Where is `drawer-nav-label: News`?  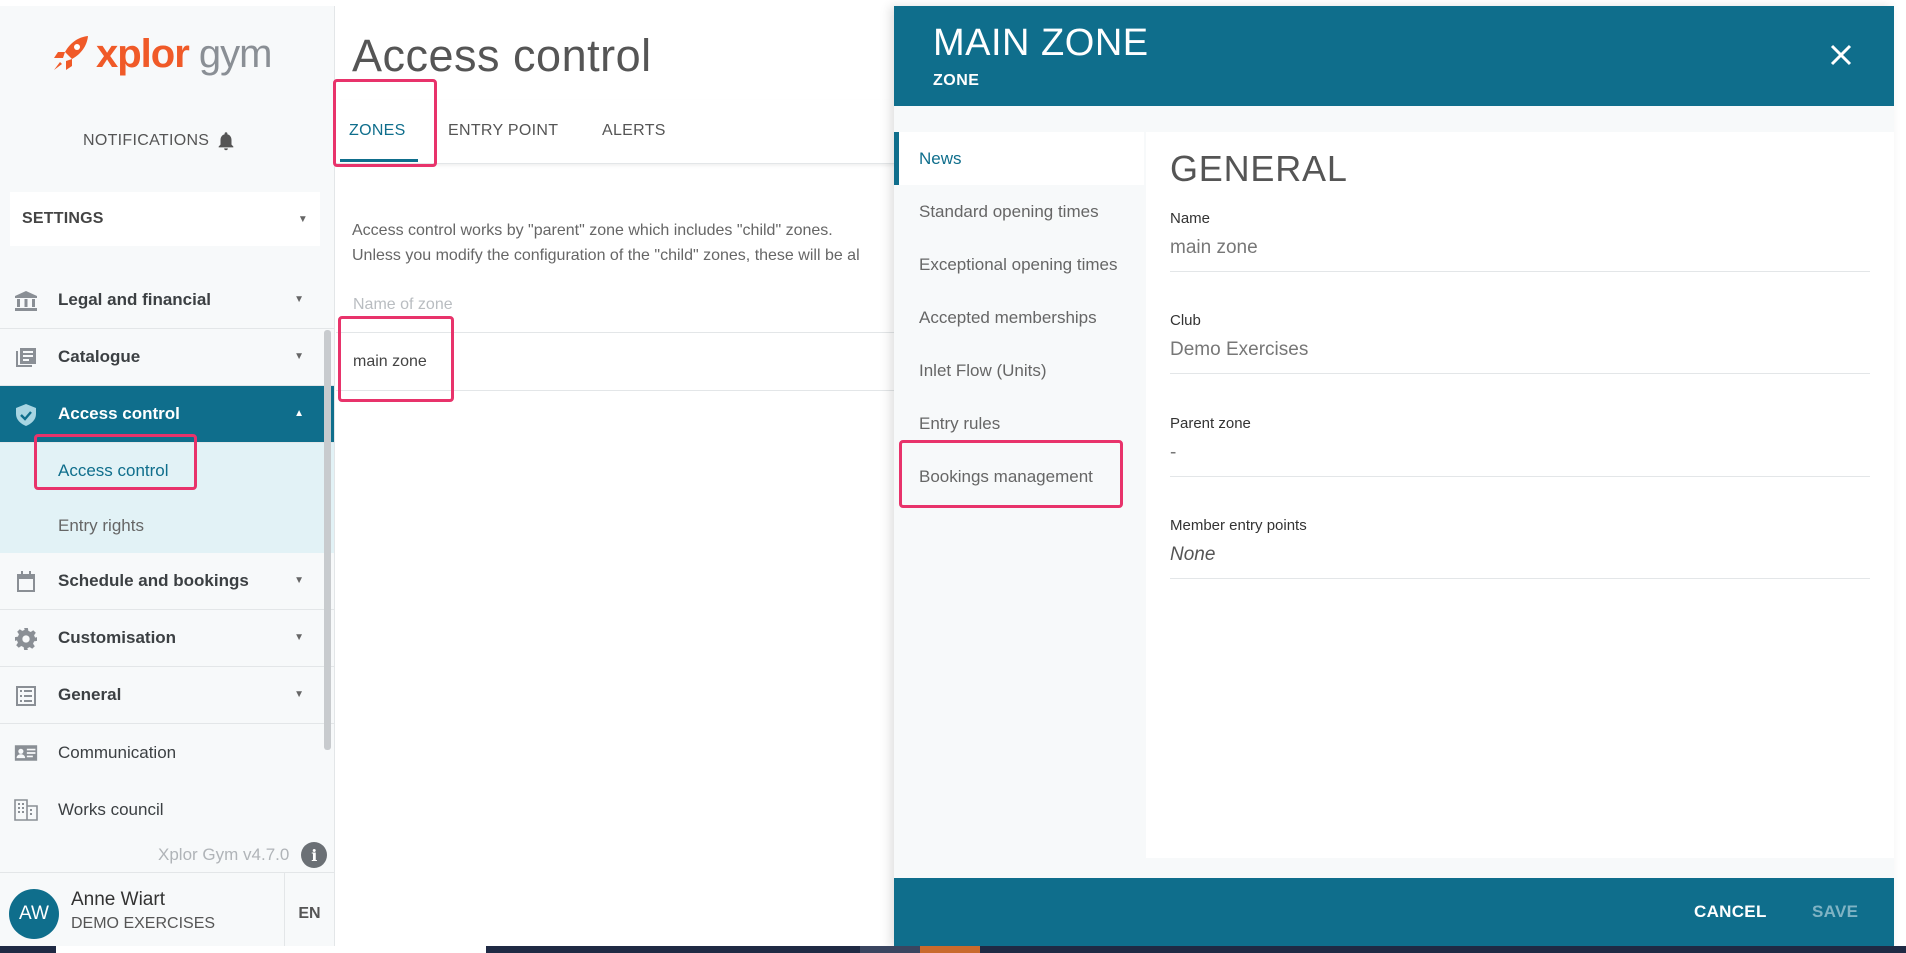
drawer-nav-label: News is located at coordinates (940, 158).